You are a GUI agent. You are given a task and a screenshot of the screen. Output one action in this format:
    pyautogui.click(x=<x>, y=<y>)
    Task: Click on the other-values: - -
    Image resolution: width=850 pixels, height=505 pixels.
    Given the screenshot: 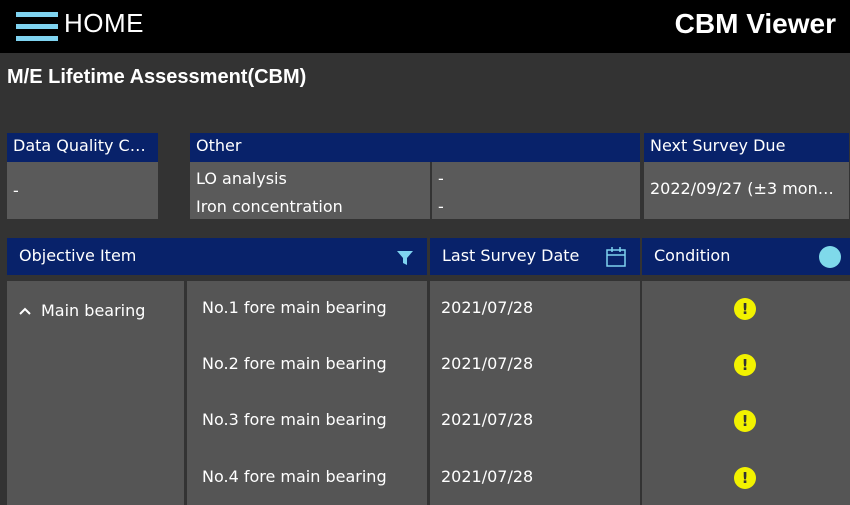 What is the action you would take?
    pyautogui.click(x=536, y=190)
    